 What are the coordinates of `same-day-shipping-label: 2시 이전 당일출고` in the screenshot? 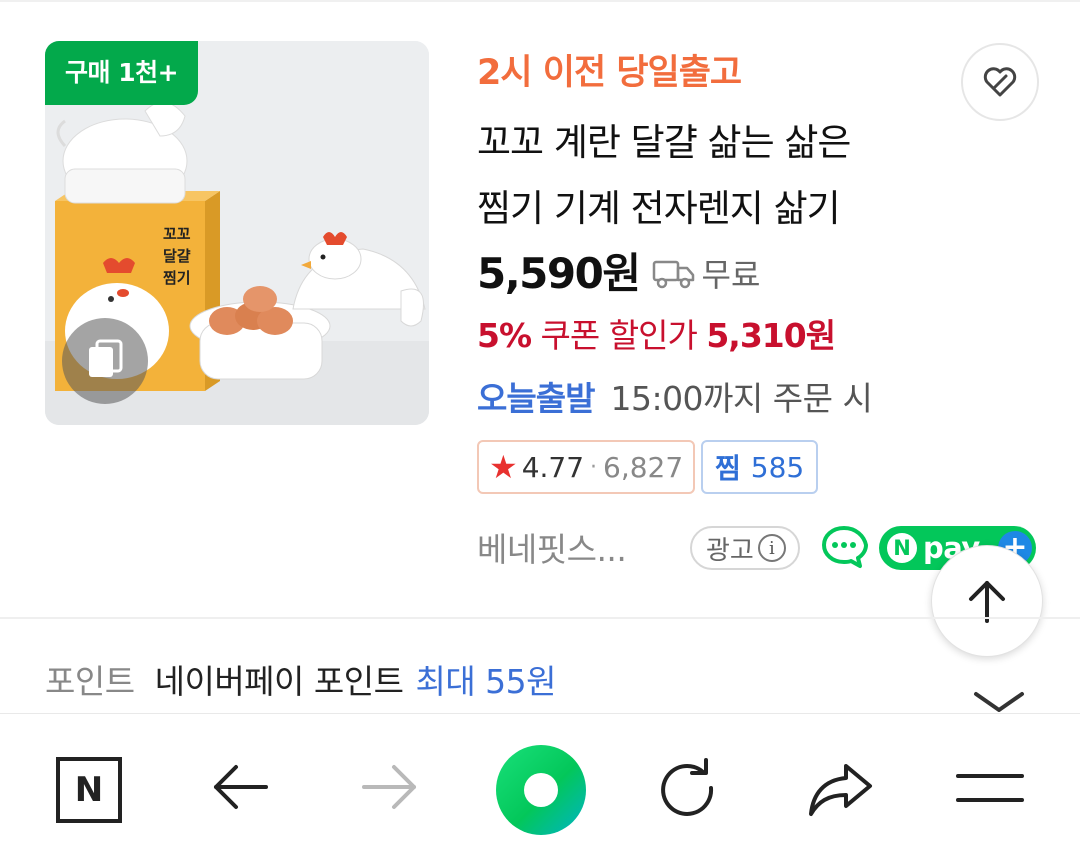 It's located at (609, 73).